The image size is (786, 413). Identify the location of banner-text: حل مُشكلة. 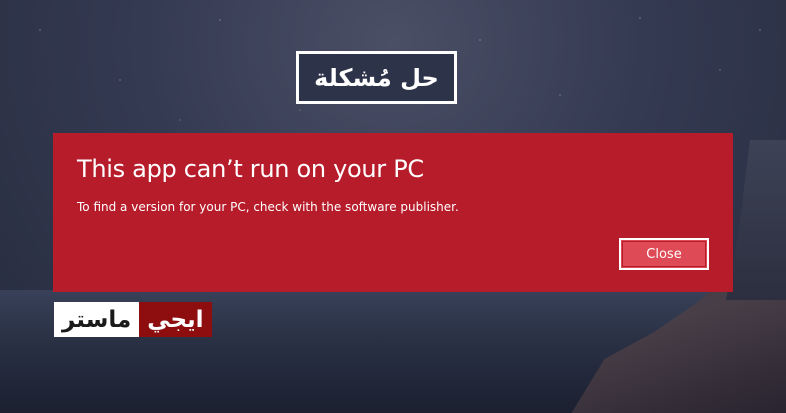
(376, 77).